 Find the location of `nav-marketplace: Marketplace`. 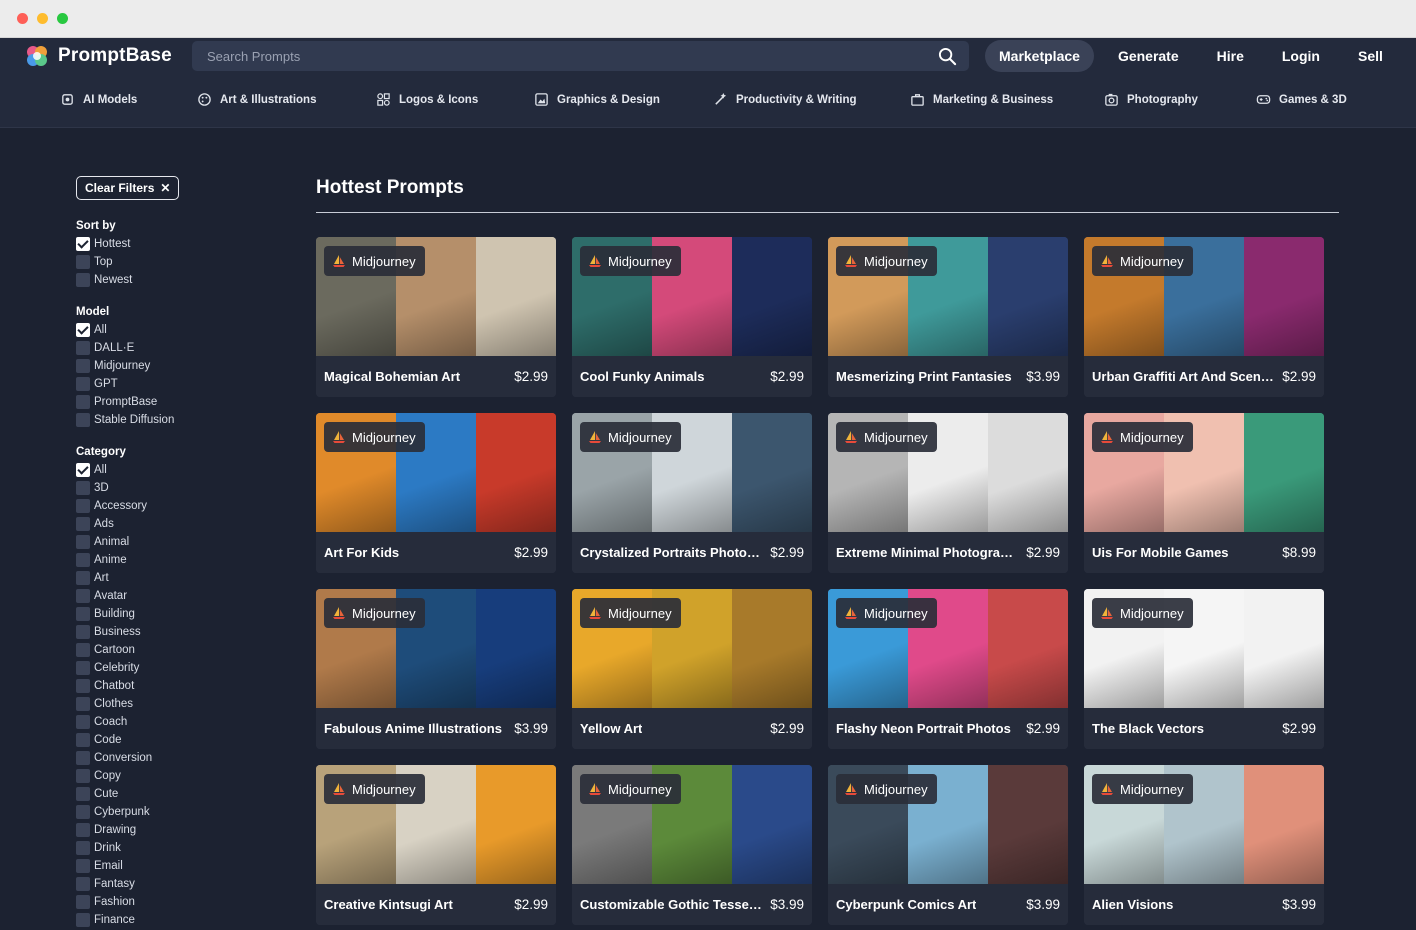

nav-marketplace: Marketplace is located at coordinates (1039, 56).